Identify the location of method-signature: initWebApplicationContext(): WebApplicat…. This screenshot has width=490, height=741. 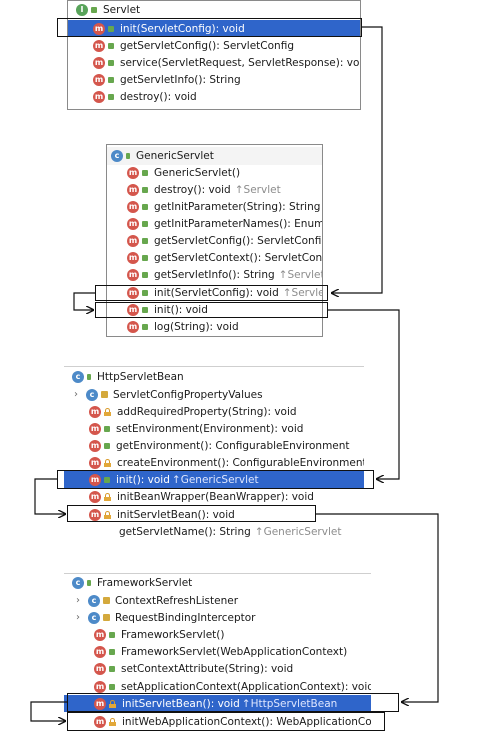
(246, 721).